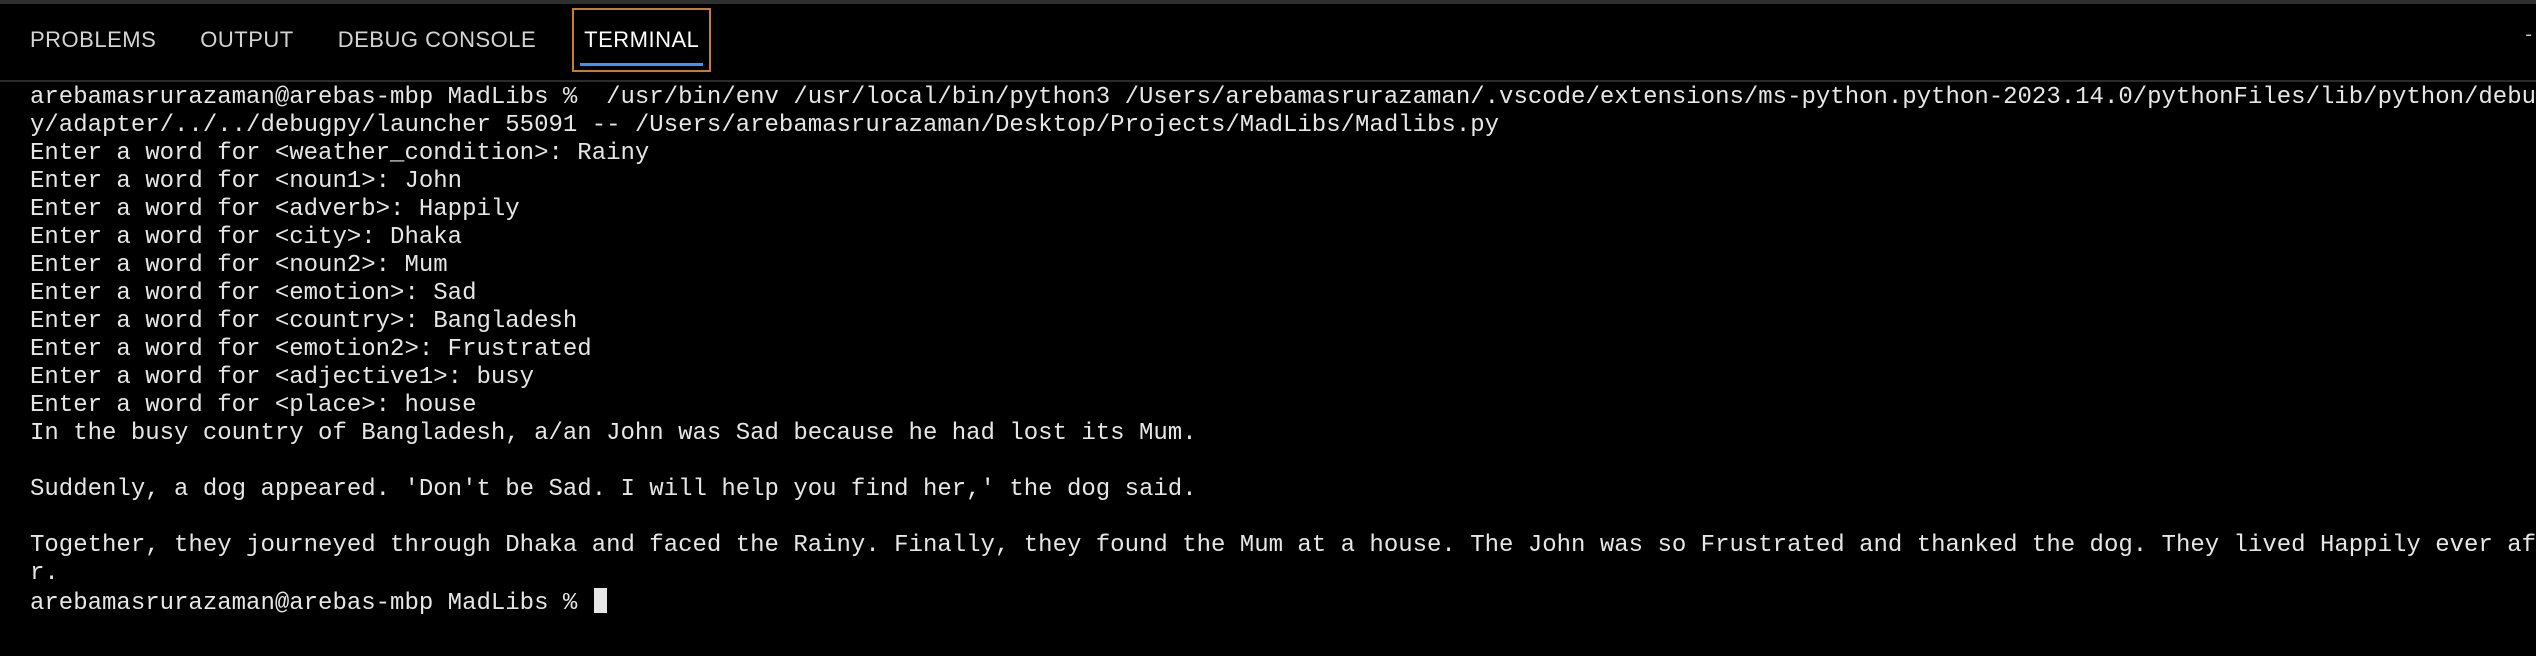  What do you see at coordinates (246, 181) in the screenshot?
I see `terminal-line: Enter a word for <noun1>: John` at bounding box center [246, 181].